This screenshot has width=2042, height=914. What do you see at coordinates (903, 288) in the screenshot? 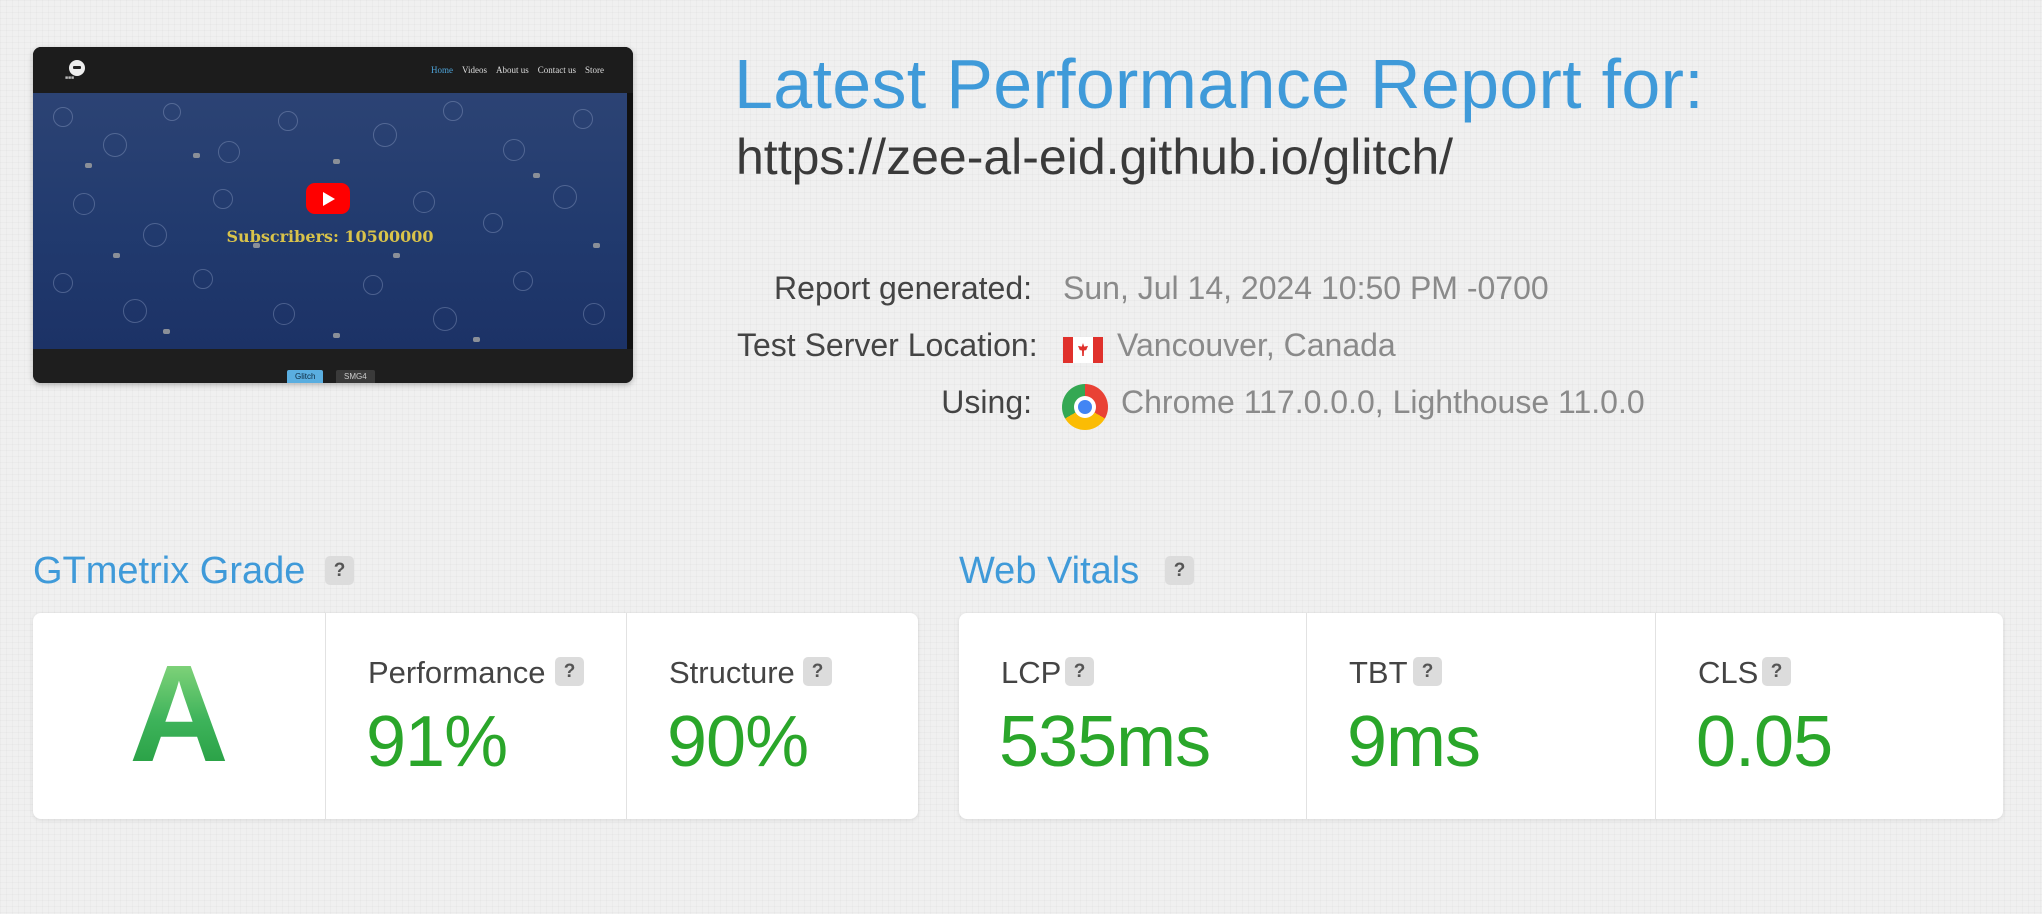
I see `report-generated-label: Report generated:` at bounding box center [903, 288].